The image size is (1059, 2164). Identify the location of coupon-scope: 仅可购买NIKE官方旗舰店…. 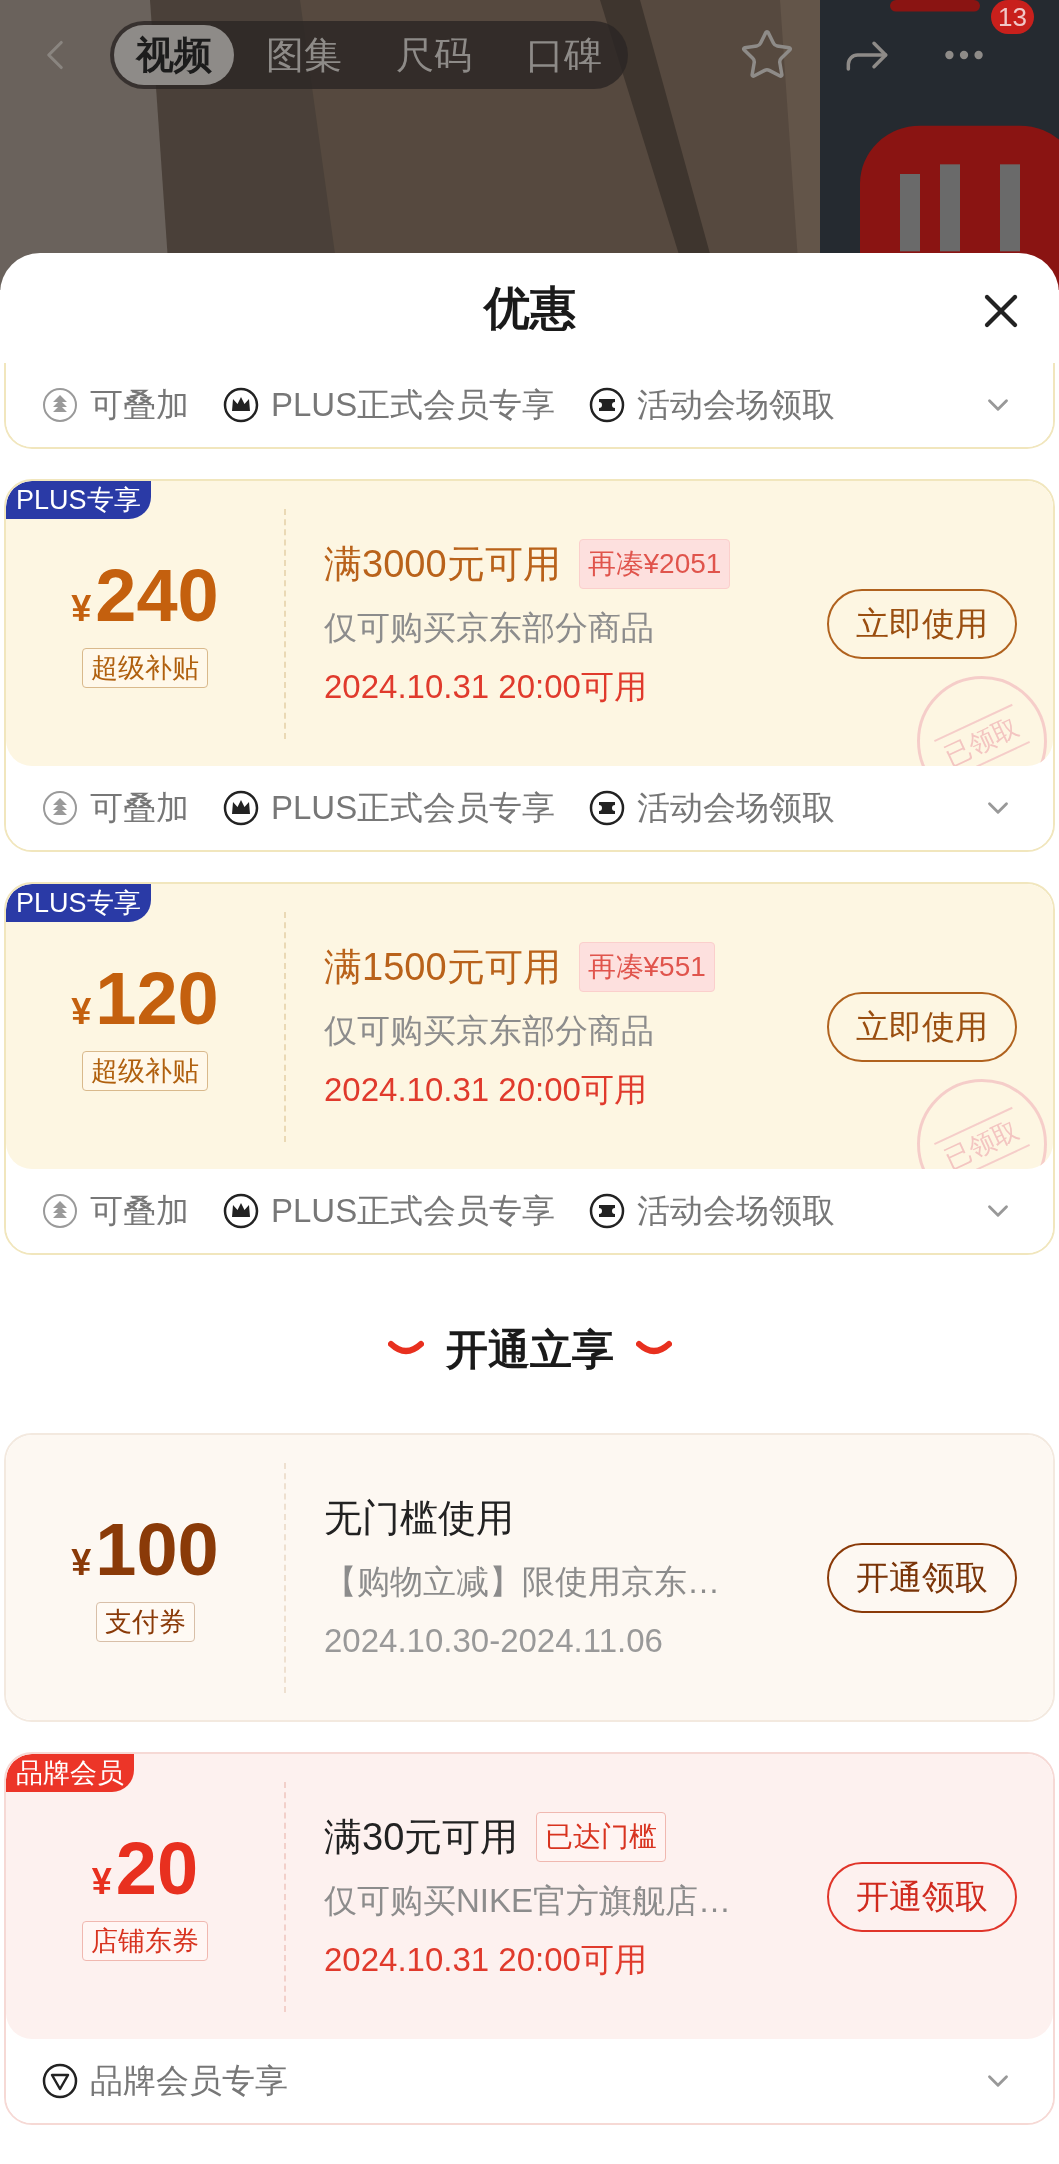
(528, 1900).